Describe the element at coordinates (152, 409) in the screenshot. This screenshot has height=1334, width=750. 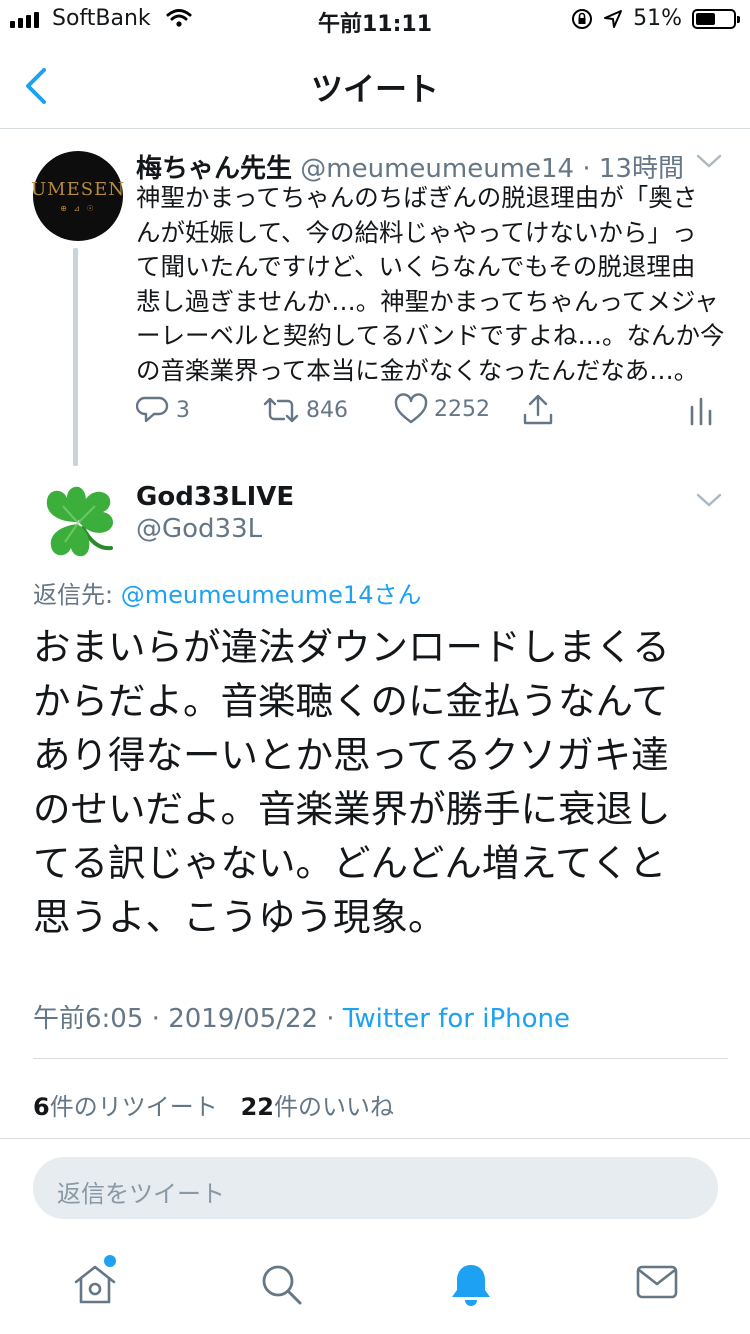
I see `reply-icon` at that location.